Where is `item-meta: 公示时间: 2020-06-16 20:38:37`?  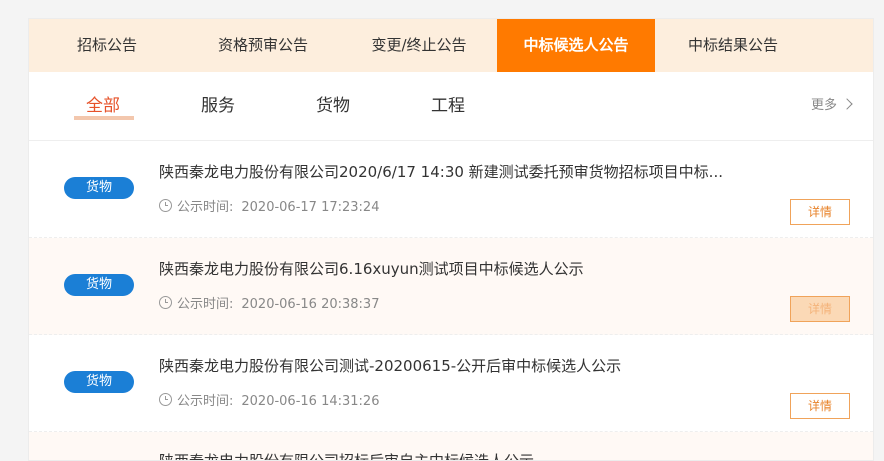 item-meta: 公示时间: 2020-06-16 20:38:37 is located at coordinates (269, 302).